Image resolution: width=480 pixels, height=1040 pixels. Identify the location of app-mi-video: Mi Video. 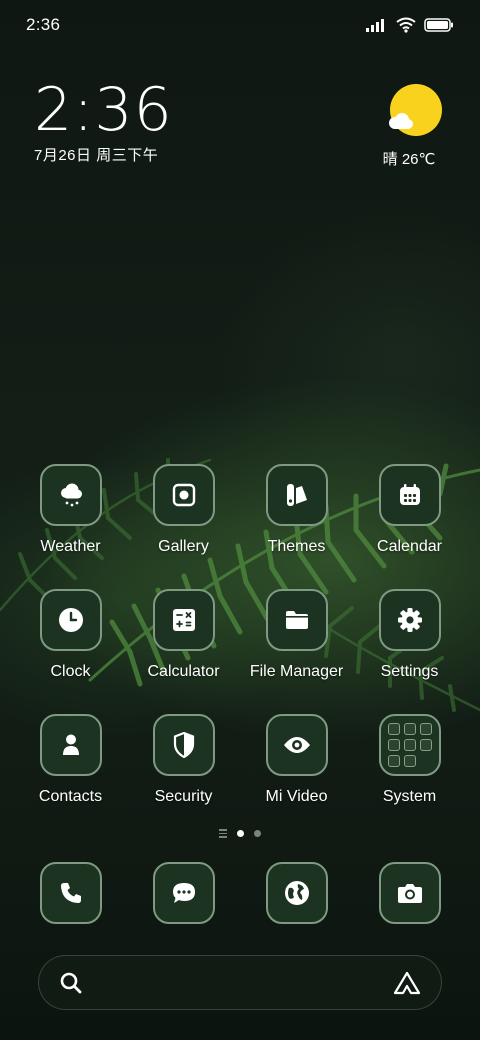
(296, 776).